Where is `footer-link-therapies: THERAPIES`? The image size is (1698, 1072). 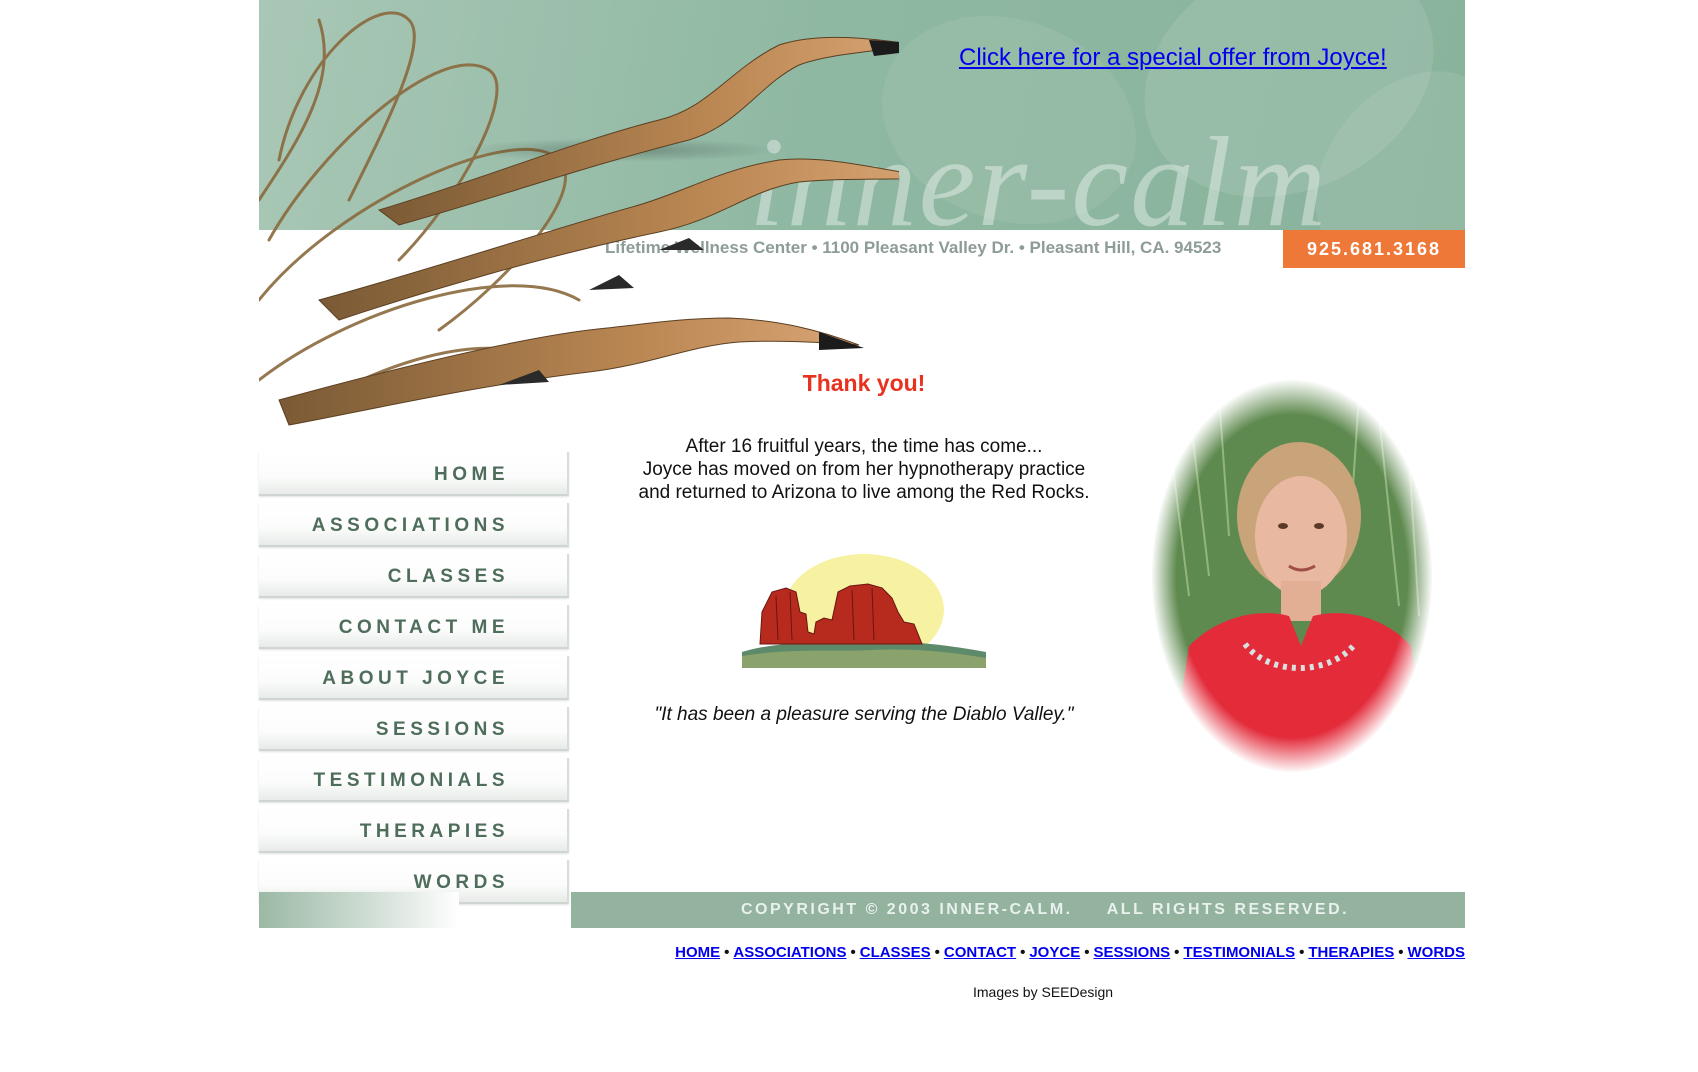
footer-link-therapies: THERAPIES is located at coordinates (1351, 952).